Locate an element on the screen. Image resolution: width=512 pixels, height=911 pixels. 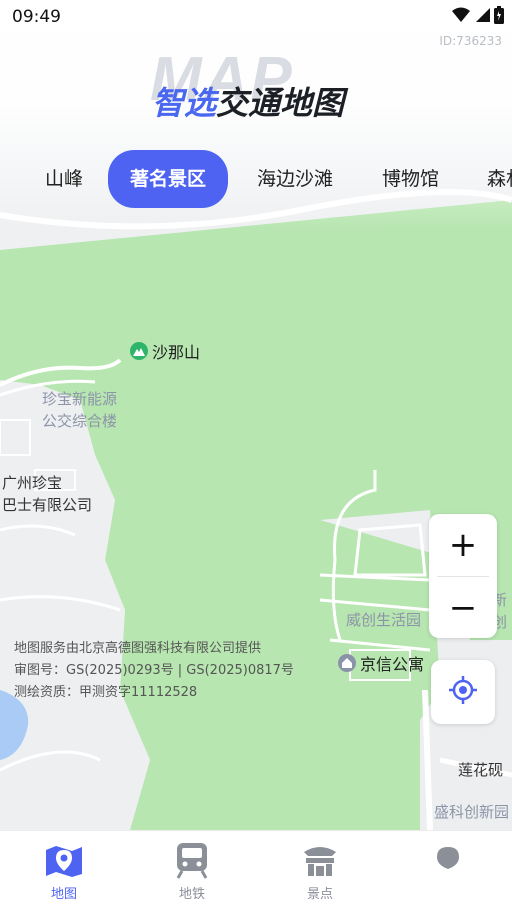
category-tabs: 山峰 著名景区 海边沙滩 博物馆 森林 is located at coordinates (256, 180).